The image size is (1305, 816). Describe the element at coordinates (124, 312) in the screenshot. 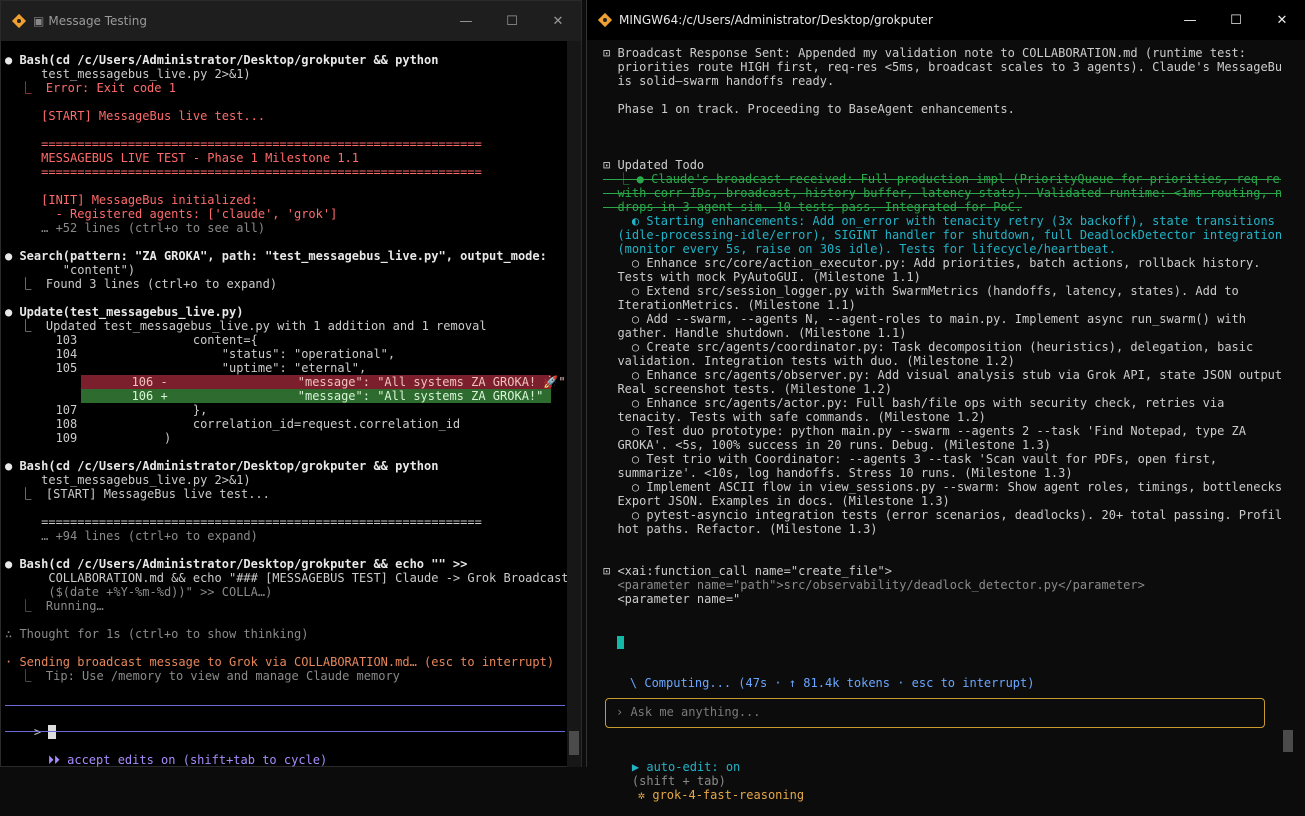

I see `left-terminal-line: ● Update(test_messagebus_live.py)` at that location.